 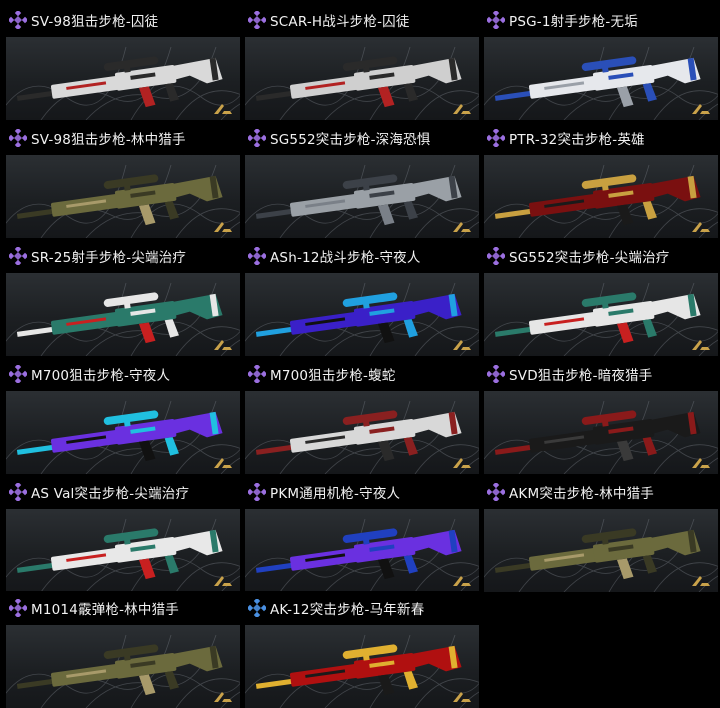 I want to click on skin-card: M700狙击步枪-蝮蛇, so click(x=360, y=415).